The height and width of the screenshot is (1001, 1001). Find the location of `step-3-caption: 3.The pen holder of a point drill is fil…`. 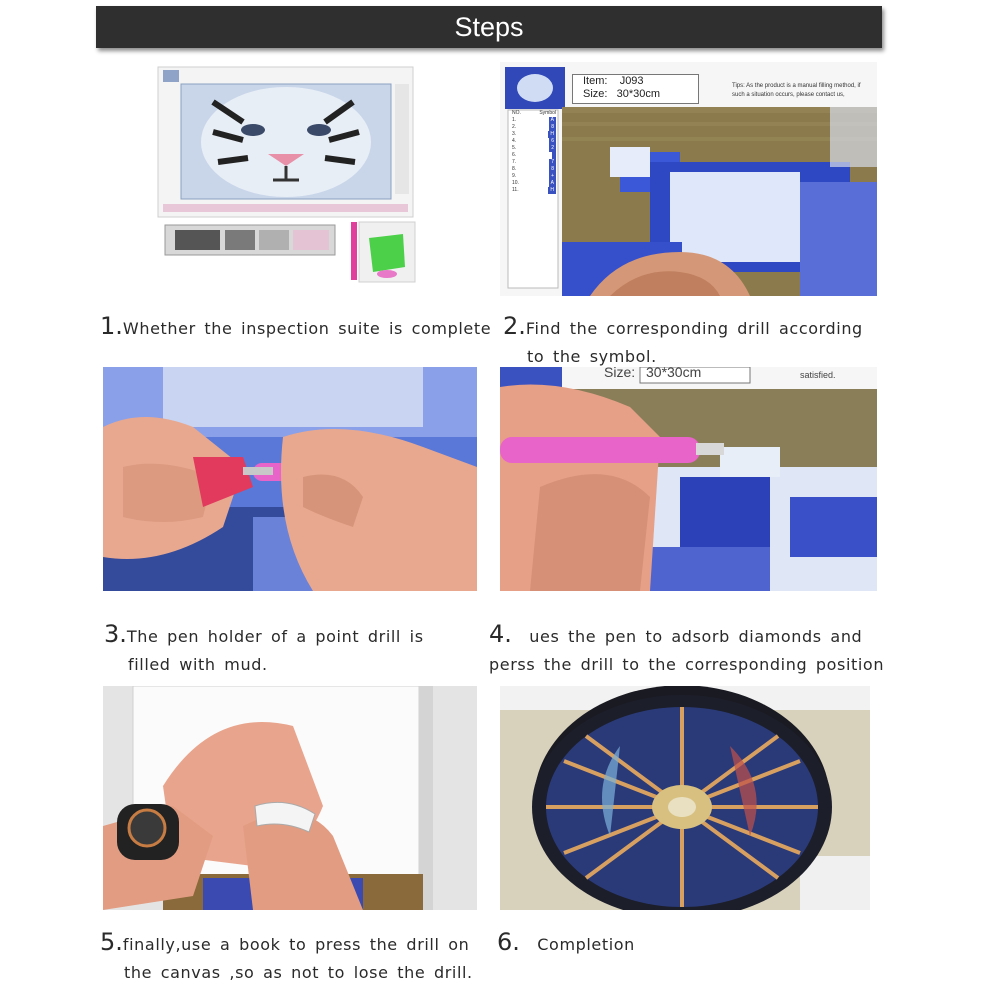

step-3-caption: 3.The pen holder of a point drill is fil… is located at coordinates (264, 649).